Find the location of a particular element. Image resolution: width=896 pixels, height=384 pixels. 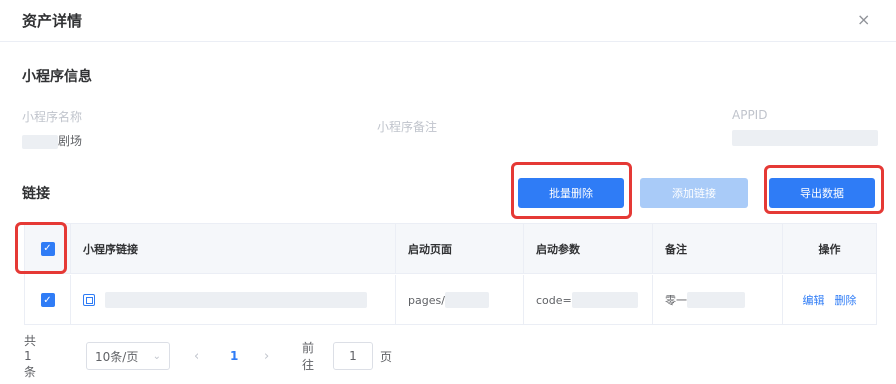

appid-label: APPID is located at coordinates (750, 115).